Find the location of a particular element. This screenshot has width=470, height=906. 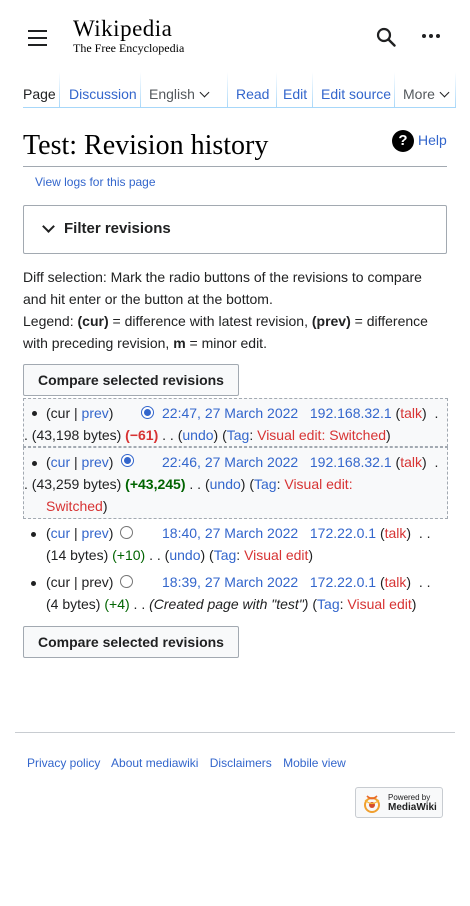

privacy-policy-link: Privacy policy is located at coordinates (63, 763).